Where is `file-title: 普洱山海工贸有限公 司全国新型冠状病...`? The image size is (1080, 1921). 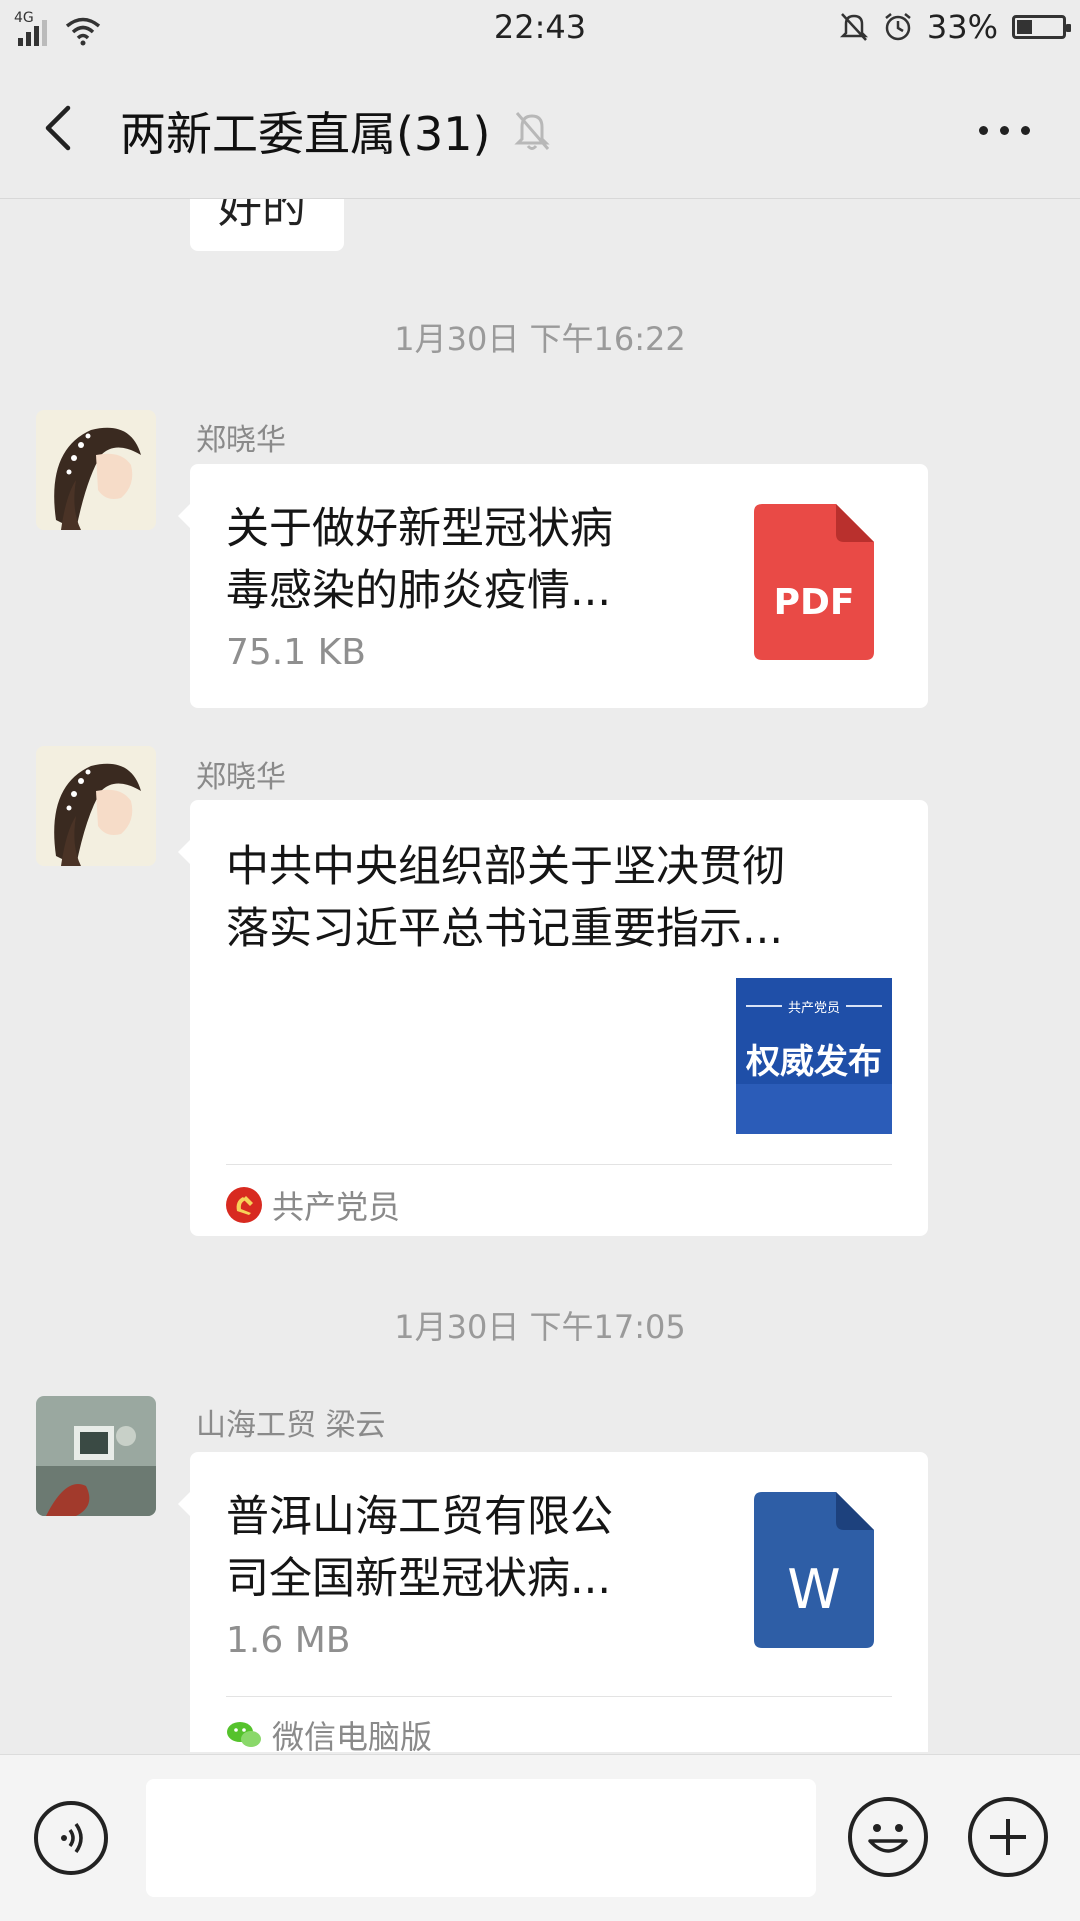 file-title: 普洱山海工贸有限公 司全国新型冠状病... is located at coordinates (466, 1548).